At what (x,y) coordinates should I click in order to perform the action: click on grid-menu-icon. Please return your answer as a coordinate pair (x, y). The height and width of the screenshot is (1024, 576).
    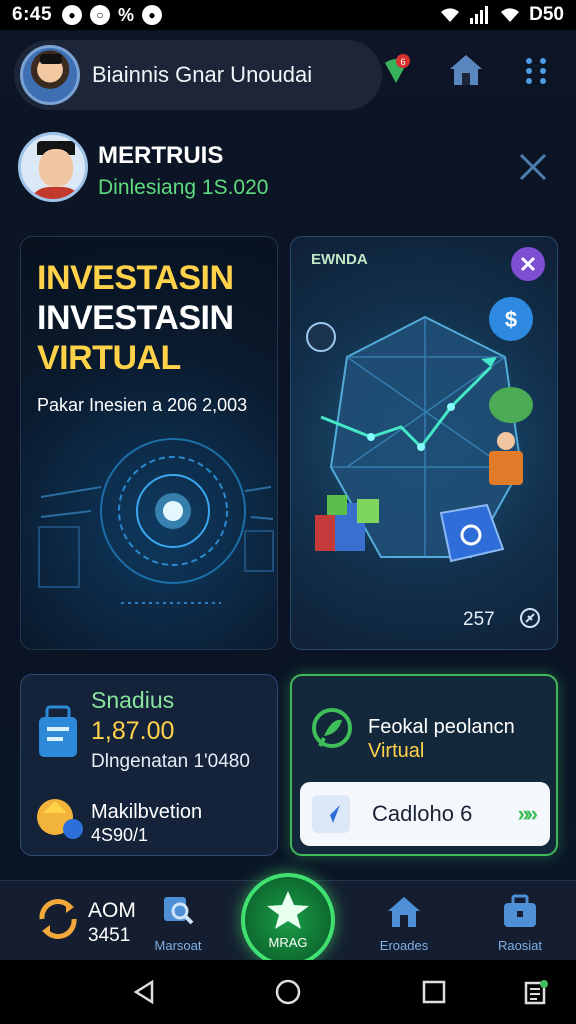
    Looking at the image, I should click on (536, 70).